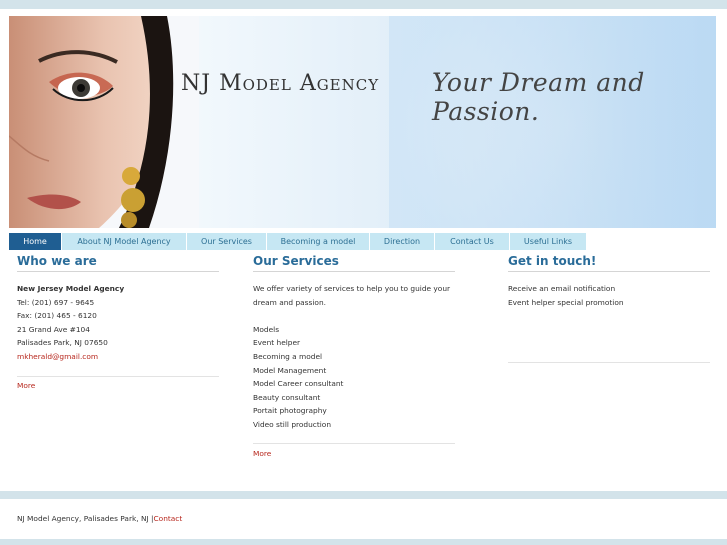 The height and width of the screenshot is (545, 727). Describe the element at coordinates (104, 122) in the screenshot. I see `model-face-image` at that location.